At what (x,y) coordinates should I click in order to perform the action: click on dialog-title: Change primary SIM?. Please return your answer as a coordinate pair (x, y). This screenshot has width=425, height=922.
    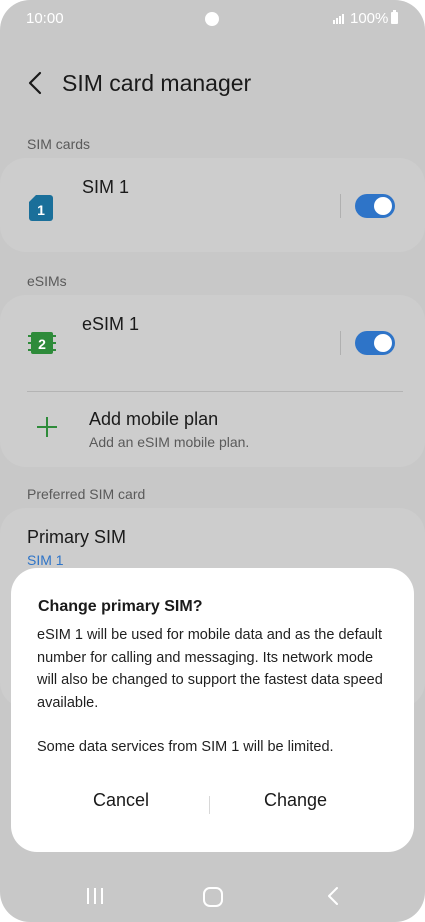
    Looking at the image, I should click on (120, 606).